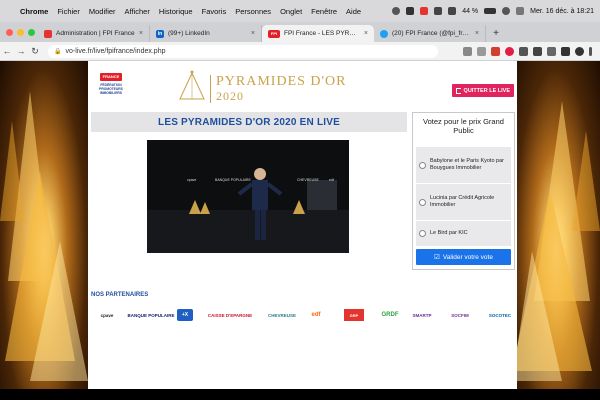  Describe the element at coordinates (151, 315) in the screenshot. I see `partner-logo-banque-populaire: BANQUE POPULAIRE` at that location.